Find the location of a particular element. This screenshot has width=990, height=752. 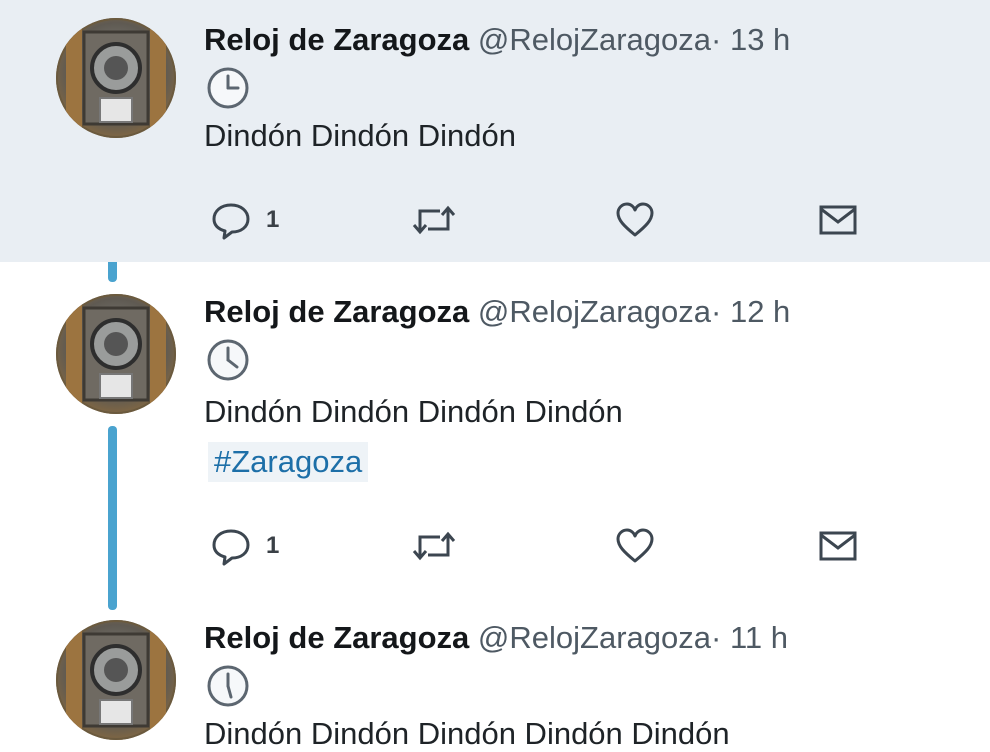

tweet-text: Dindón Dindón Dindón Dindón is located at coordinates (413, 411).